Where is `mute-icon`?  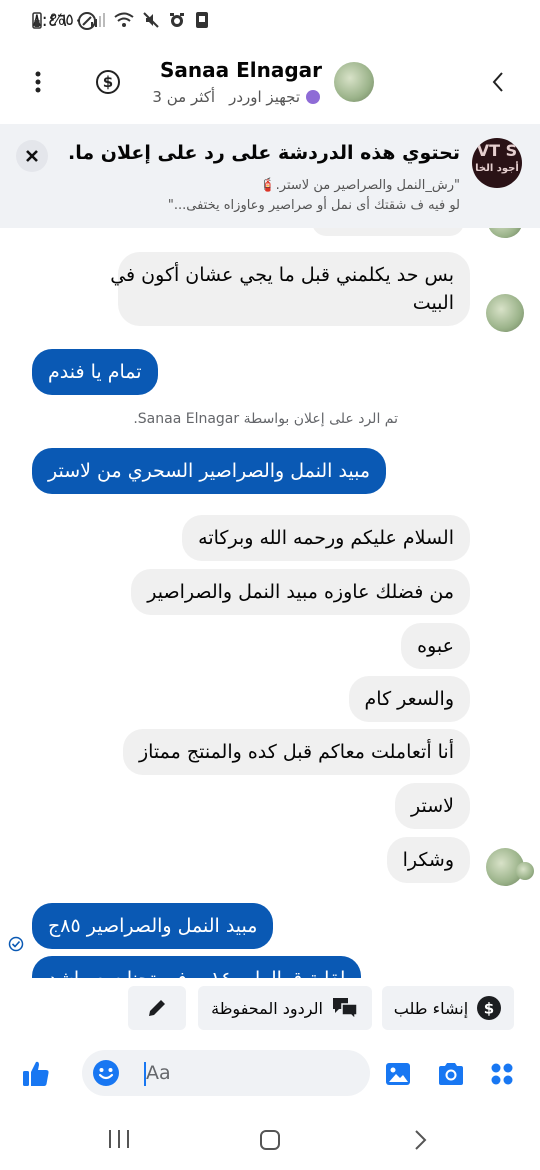
mute-icon is located at coordinates (151, 19).